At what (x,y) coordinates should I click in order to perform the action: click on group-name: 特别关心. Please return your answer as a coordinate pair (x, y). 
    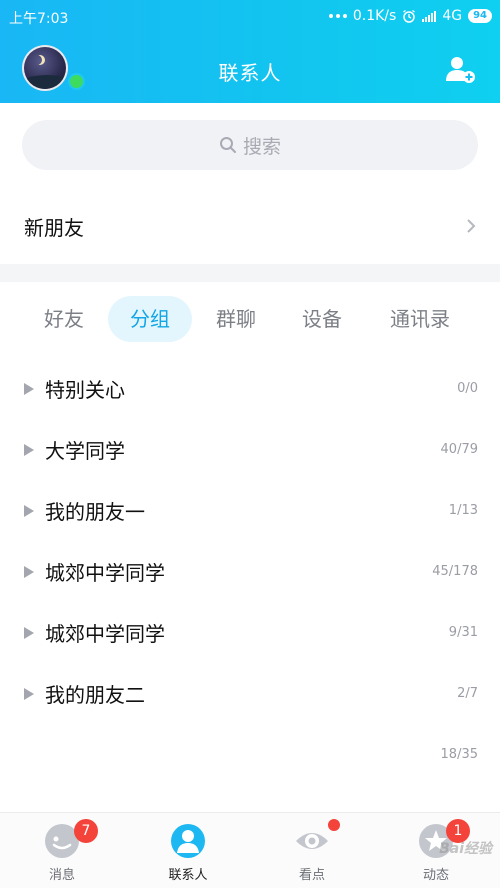
    Looking at the image, I should click on (85, 390).